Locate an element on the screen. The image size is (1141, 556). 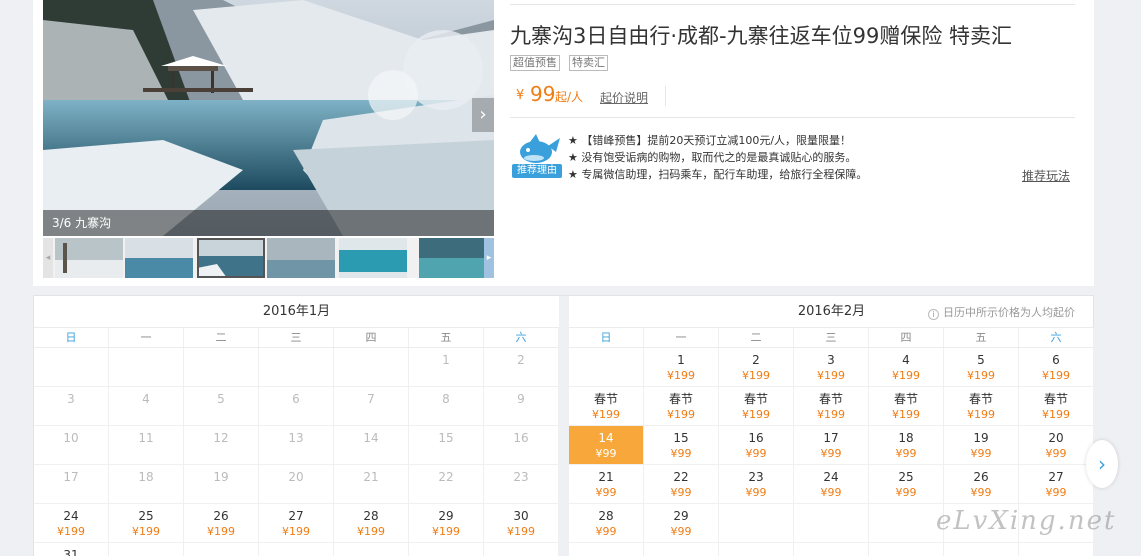
calendar-next-month-button: › is located at coordinates (1102, 464).